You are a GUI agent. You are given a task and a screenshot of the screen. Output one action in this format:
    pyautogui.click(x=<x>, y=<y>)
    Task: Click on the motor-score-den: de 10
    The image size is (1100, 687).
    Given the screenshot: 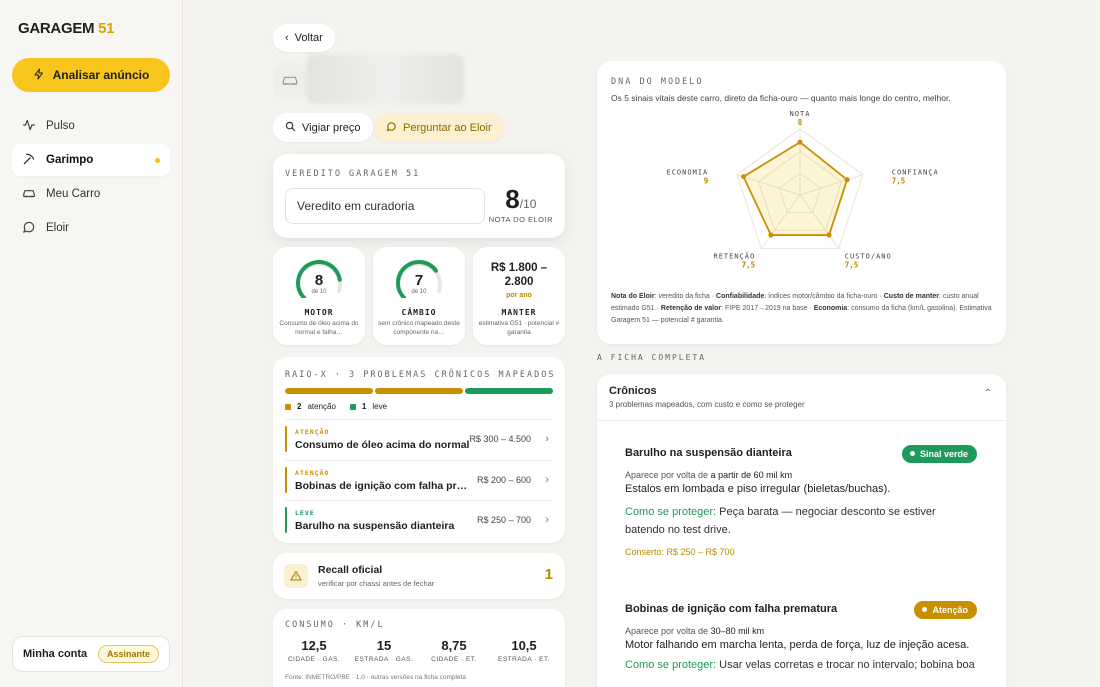 What is the action you would take?
    pyautogui.click(x=319, y=292)
    